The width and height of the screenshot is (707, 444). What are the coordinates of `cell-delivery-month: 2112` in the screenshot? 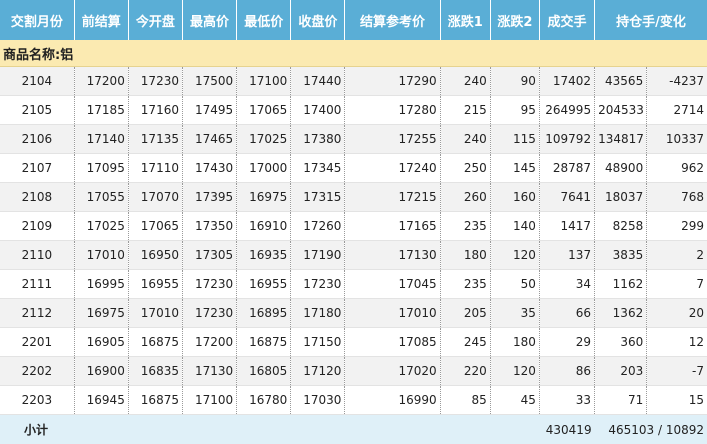 It's located at (37, 313).